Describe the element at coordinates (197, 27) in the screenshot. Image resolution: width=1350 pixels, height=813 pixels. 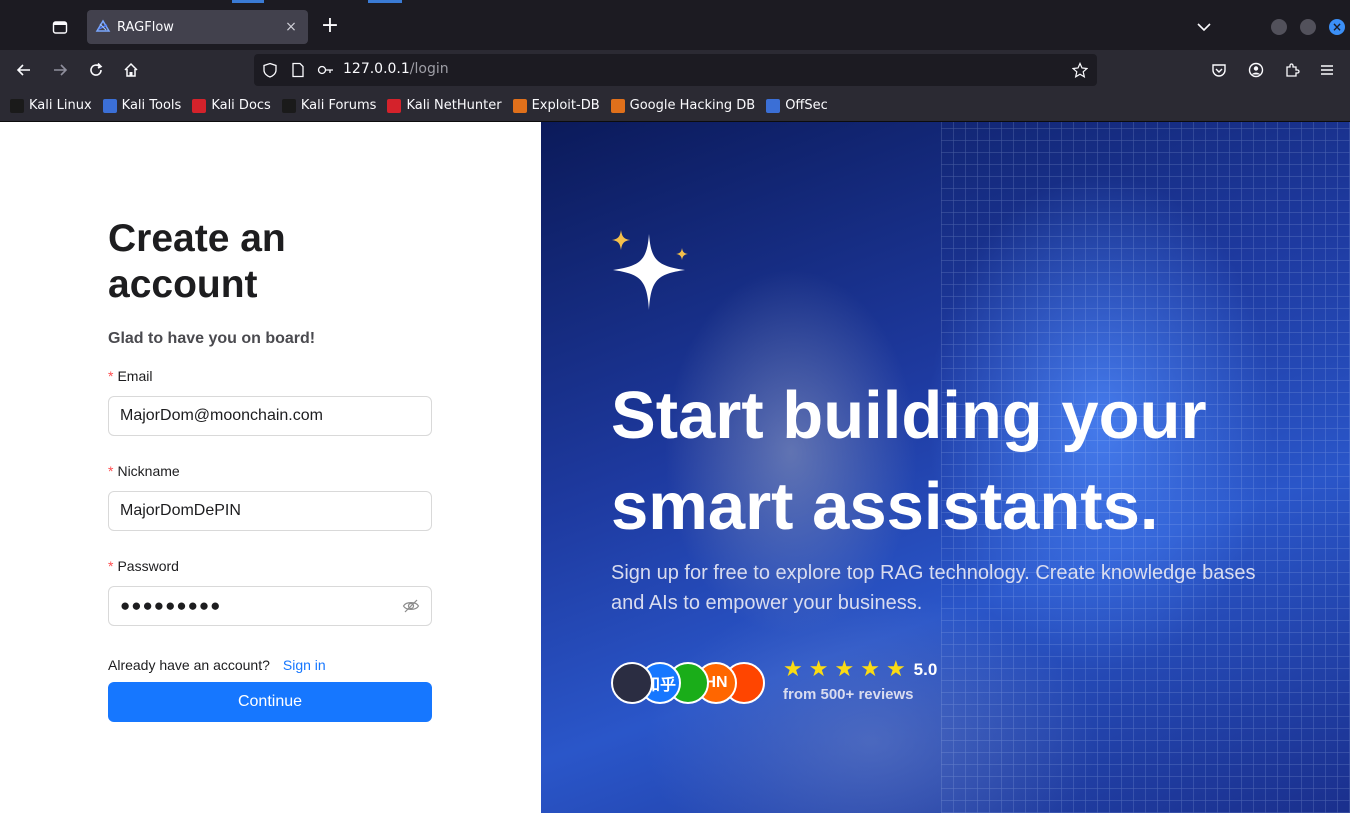
I see `tab-ragflow: RAGFlow ×` at that location.